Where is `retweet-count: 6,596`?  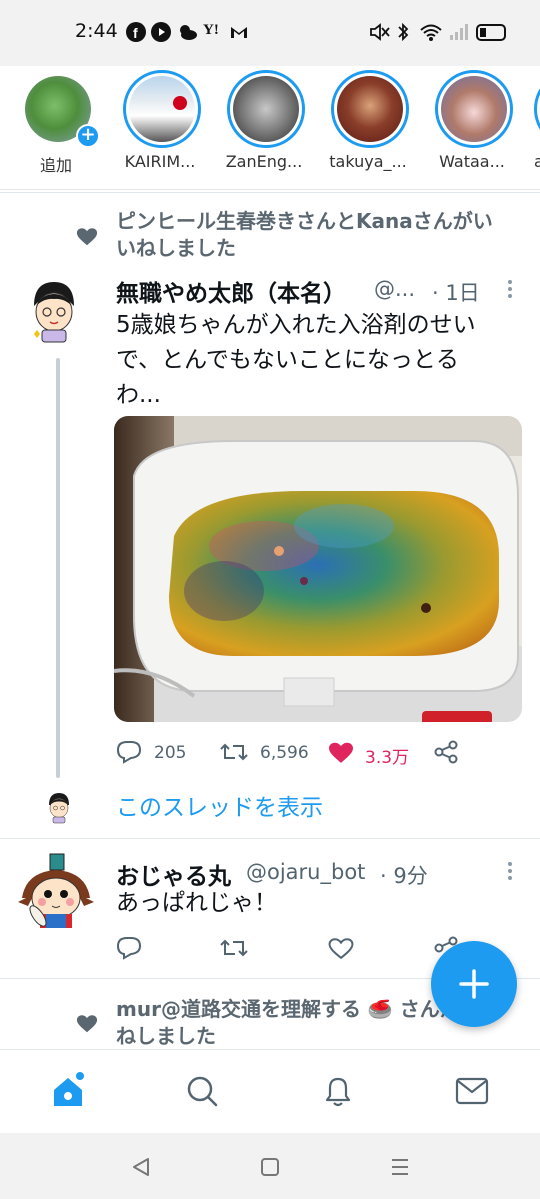
retweet-count: 6,596 is located at coordinates (284, 753).